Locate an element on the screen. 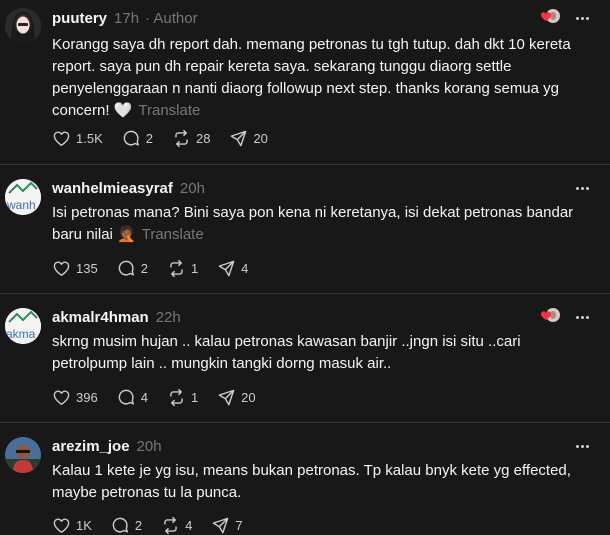  like-button: 1.5K is located at coordinates (77, 138).